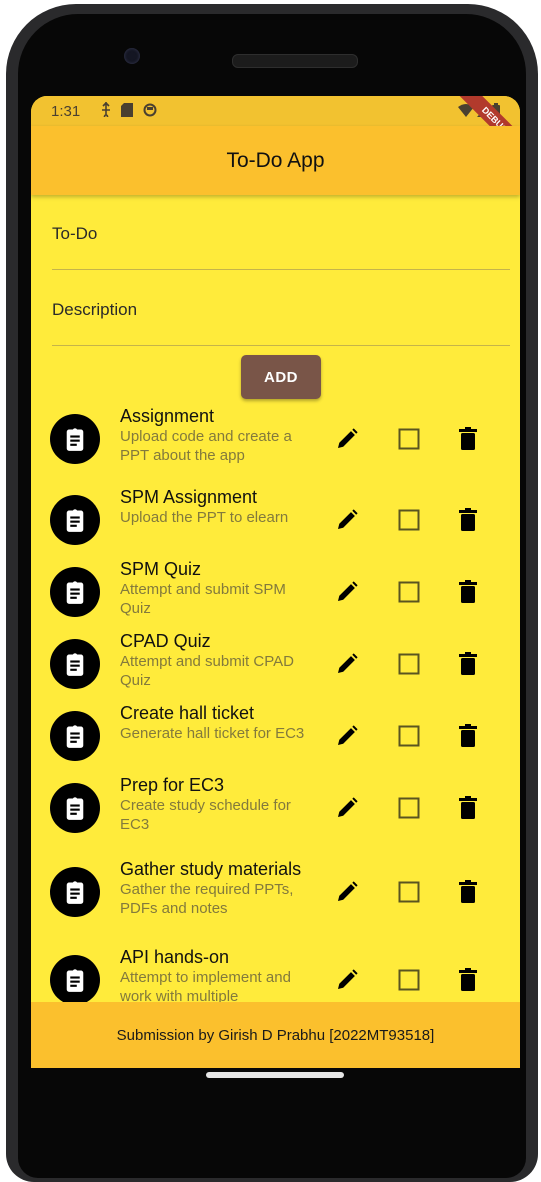 This screenshot has height=1182, width=541. I want to click on todo-title: SPM Assignment, so click(189, 497).